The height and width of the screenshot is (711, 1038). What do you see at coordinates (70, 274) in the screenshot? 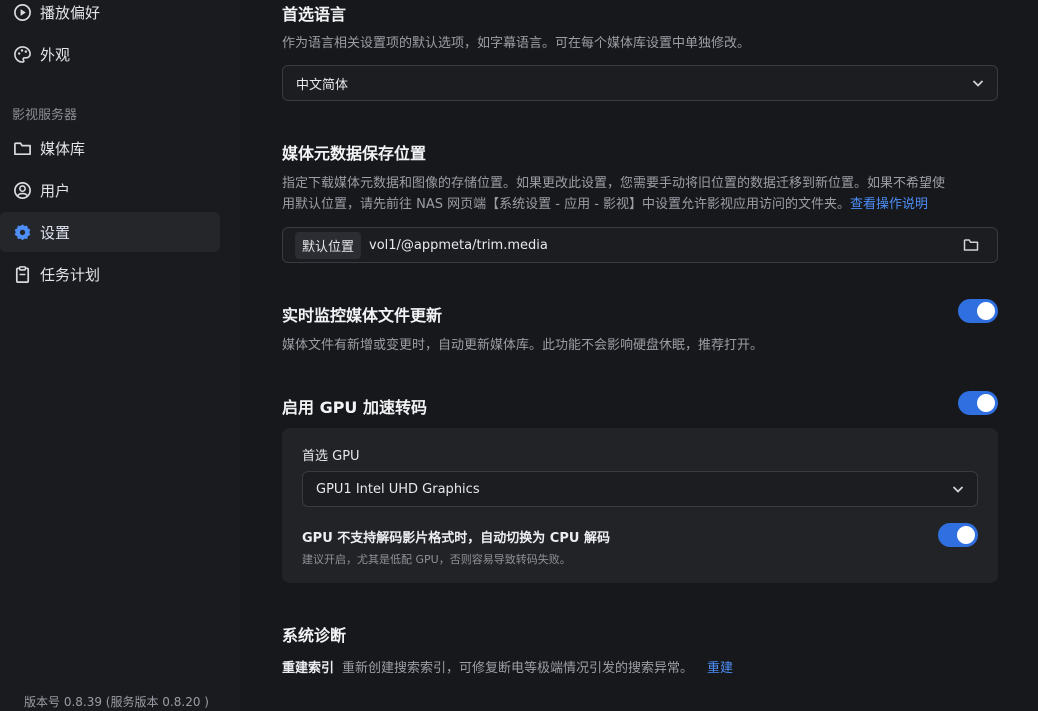
I see `sidebar-item-label: 任务计划` at bounding box center [70, 274].